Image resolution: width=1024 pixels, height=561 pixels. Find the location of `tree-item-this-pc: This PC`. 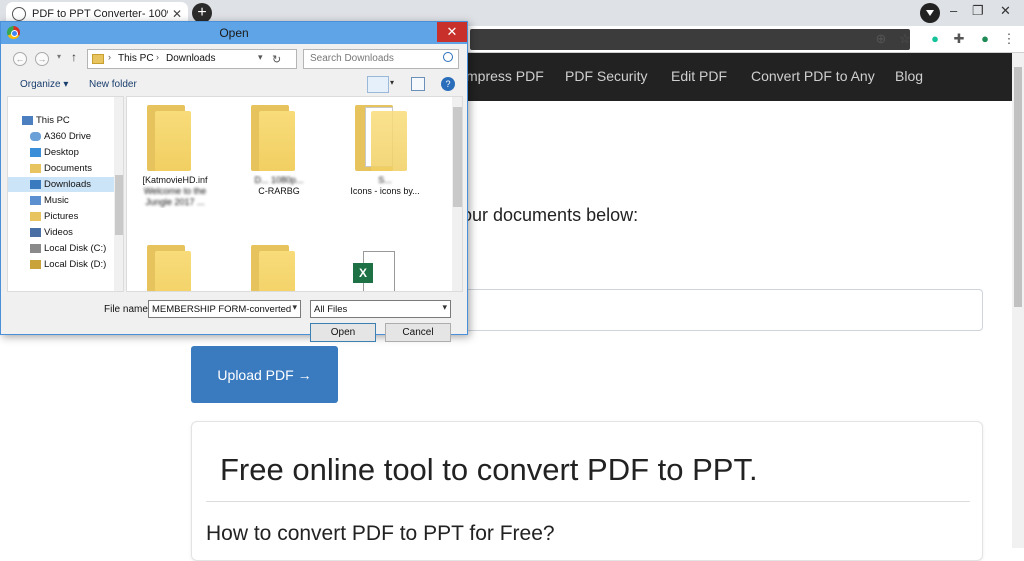

tree-item-this-pc: This PC is located at coordinates (61, 120).